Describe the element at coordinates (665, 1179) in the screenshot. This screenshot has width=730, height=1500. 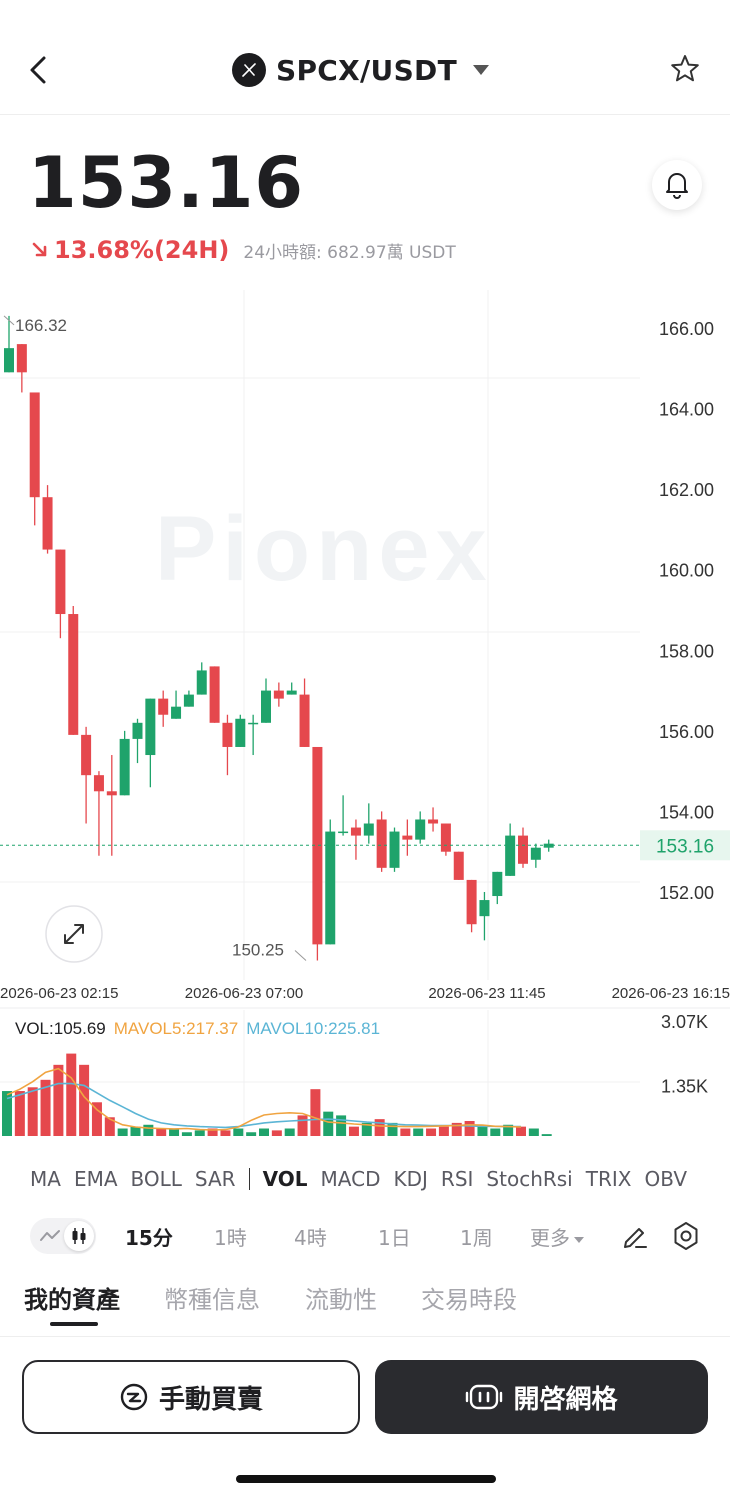
I see `indicator-obv: OBV` at that location.